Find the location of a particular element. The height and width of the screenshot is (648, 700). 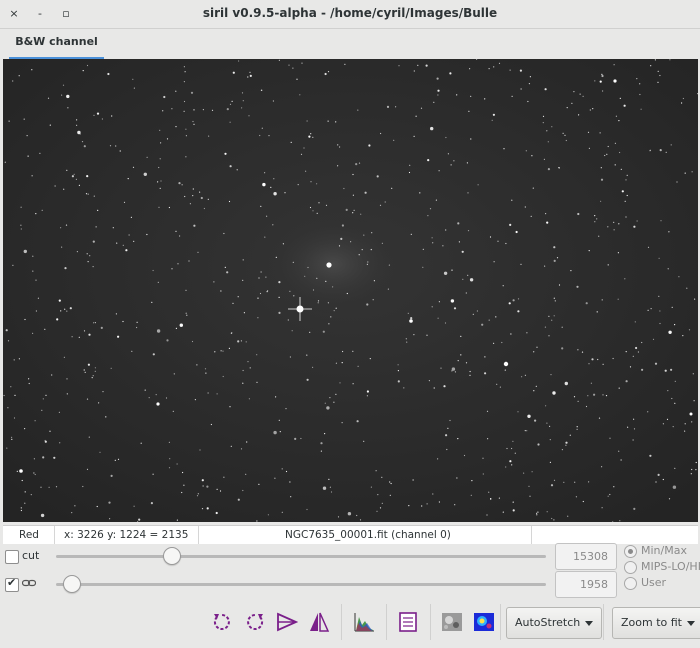

high-value-field: 15308 is located at coordinates (586, 556).